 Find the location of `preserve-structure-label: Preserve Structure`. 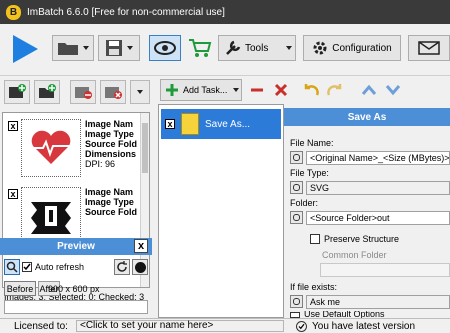

preserve-structure-label: Preserve Structure is located at coordinates (362, 239).